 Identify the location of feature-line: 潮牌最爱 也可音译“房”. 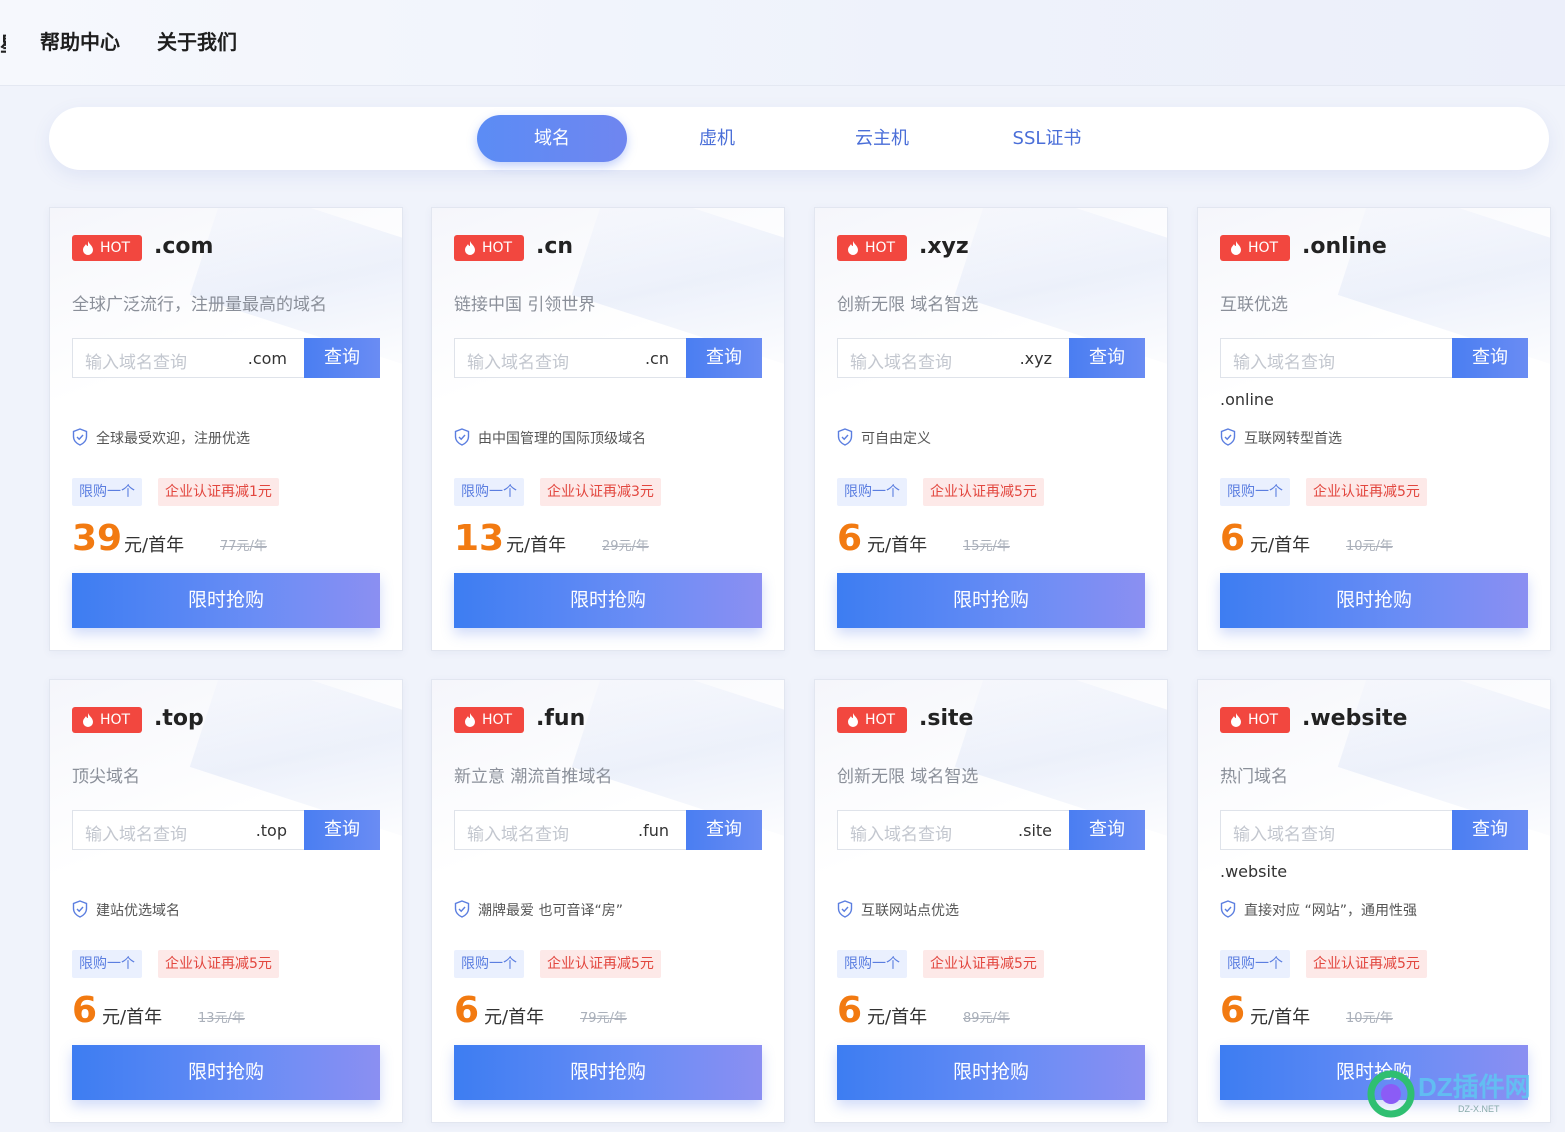
(538, 910).